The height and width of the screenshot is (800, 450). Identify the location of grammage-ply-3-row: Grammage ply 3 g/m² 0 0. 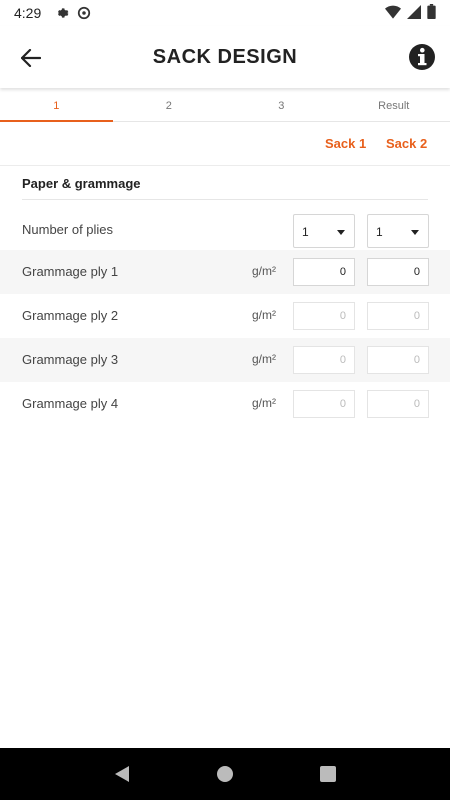
(225, 360).